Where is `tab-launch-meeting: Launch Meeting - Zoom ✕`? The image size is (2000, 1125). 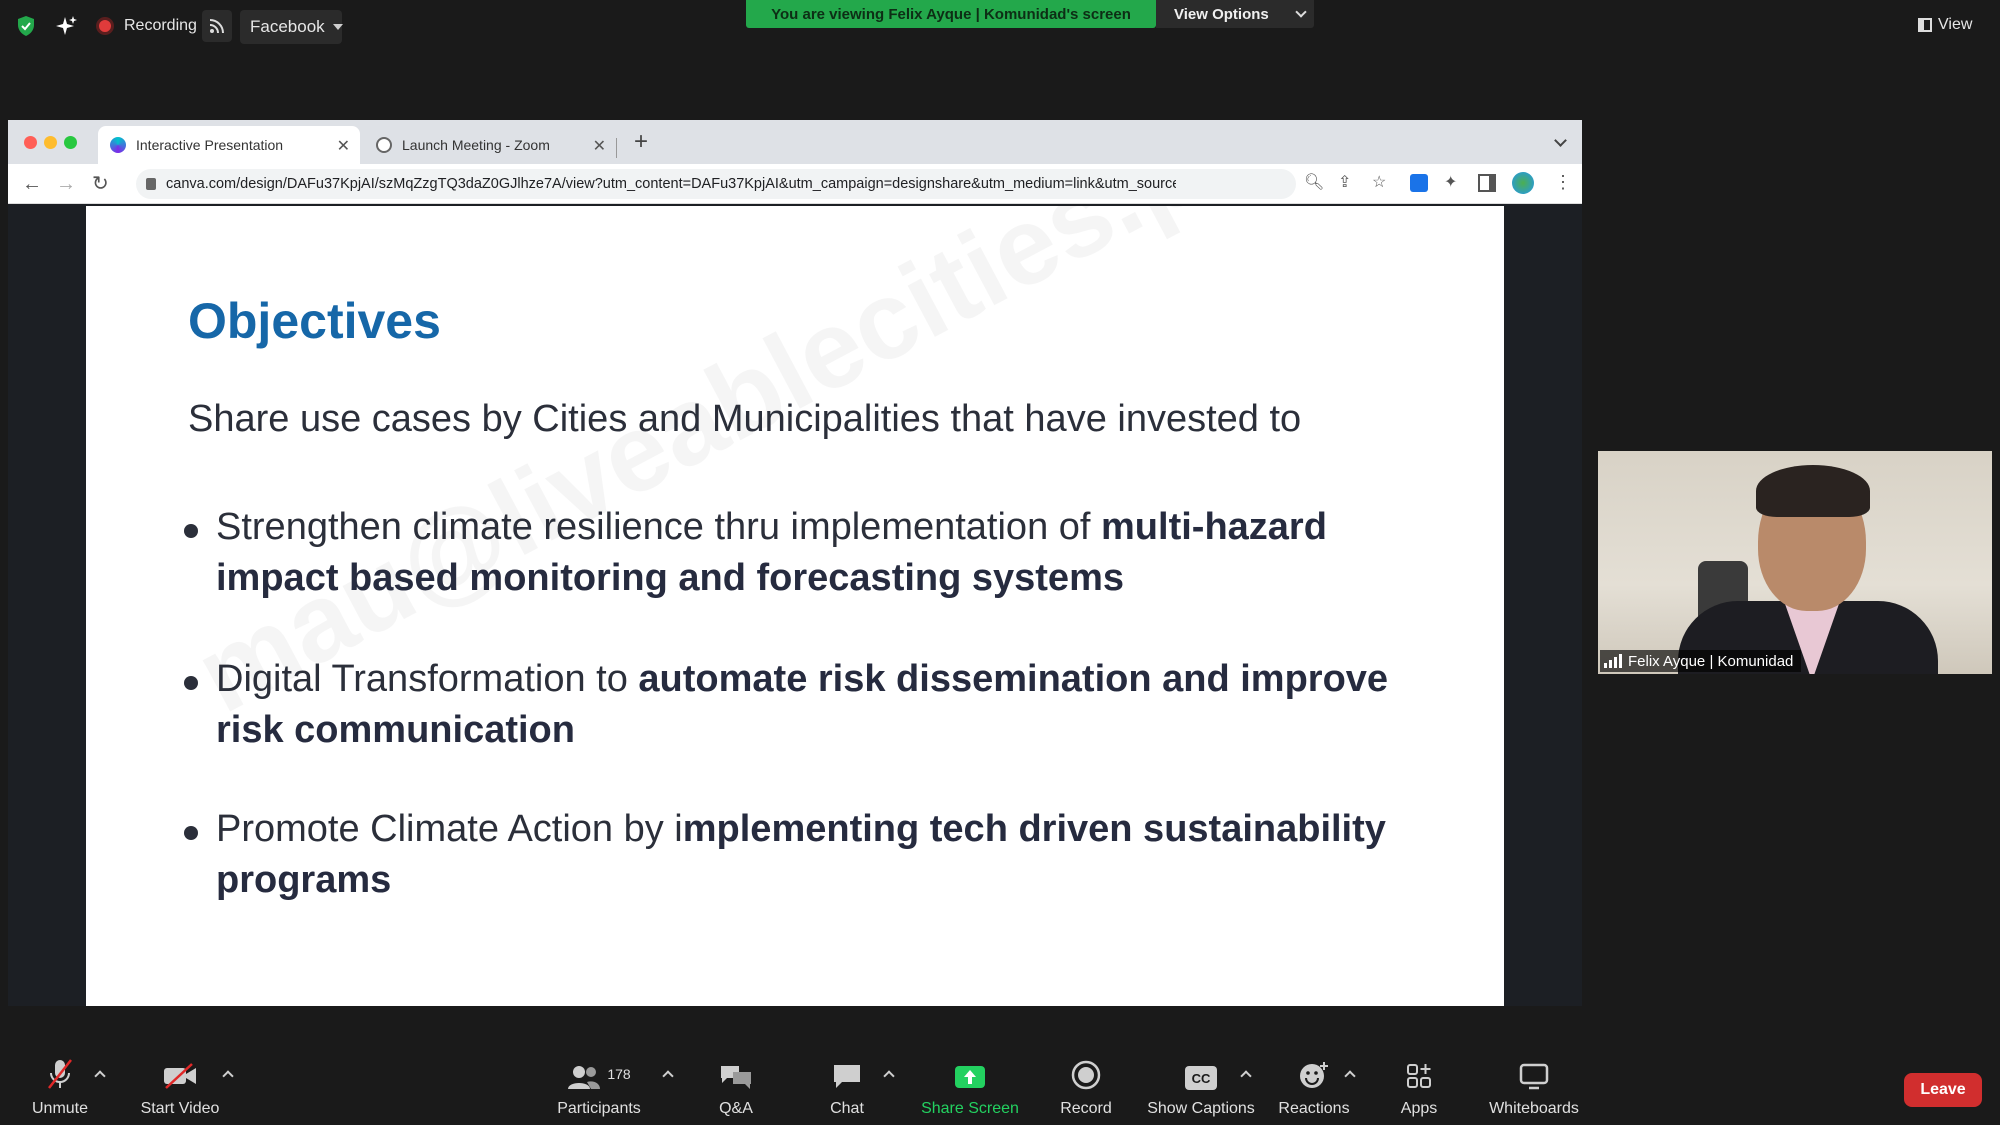 tab-launch-meeting: Launch Meeting - Zoom ✕ is located at coordinates (490, 145).